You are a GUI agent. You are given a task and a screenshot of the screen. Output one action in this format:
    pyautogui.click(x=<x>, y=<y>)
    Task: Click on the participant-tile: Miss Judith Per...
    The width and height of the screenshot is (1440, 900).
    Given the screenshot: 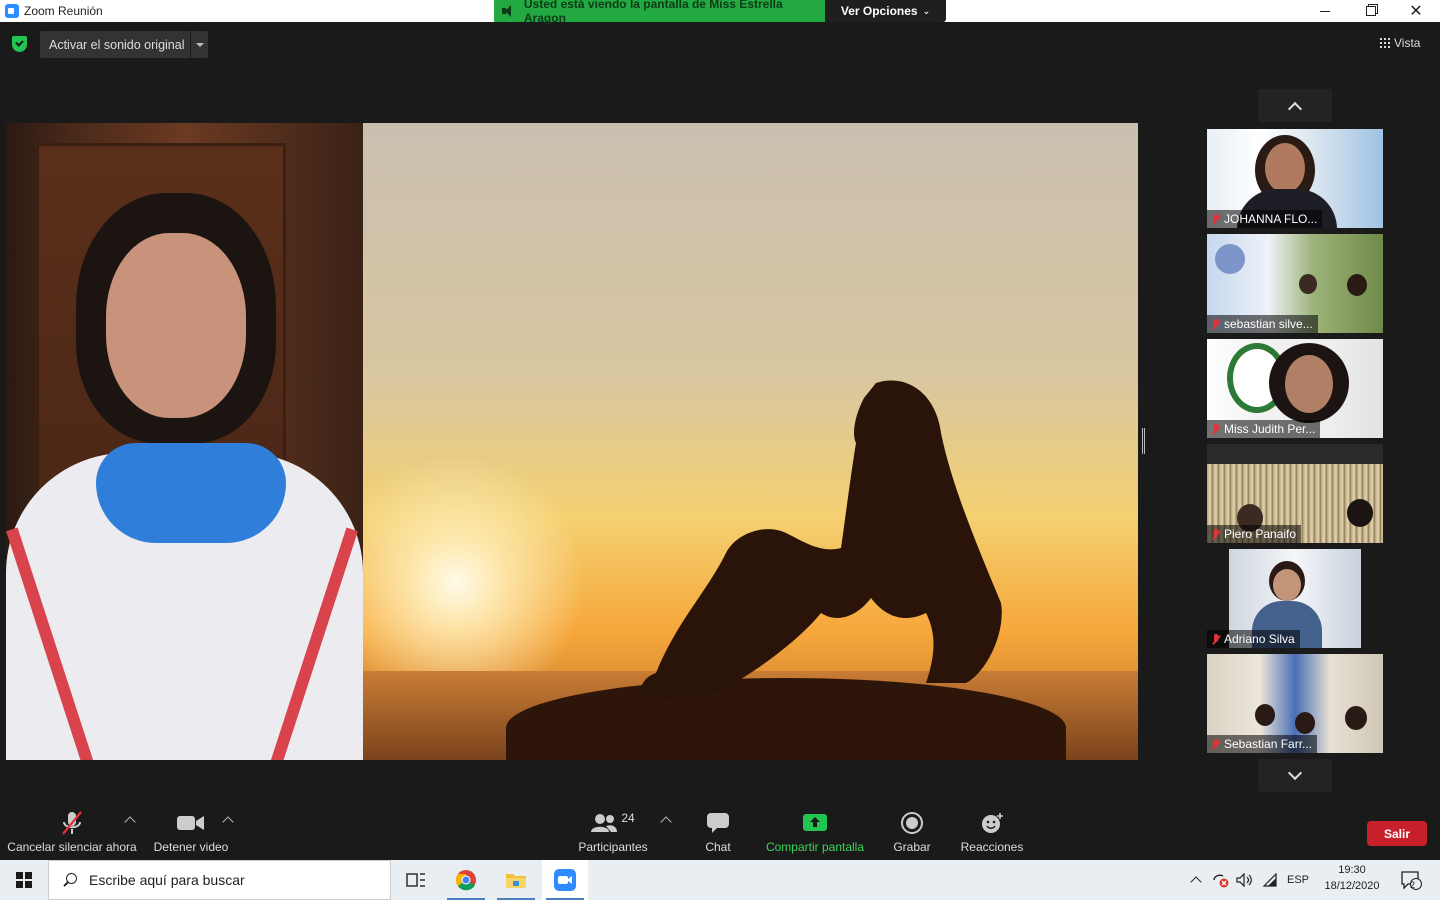 What is the action you would take?
    pyautogui.click(x=1295, y=388)
    